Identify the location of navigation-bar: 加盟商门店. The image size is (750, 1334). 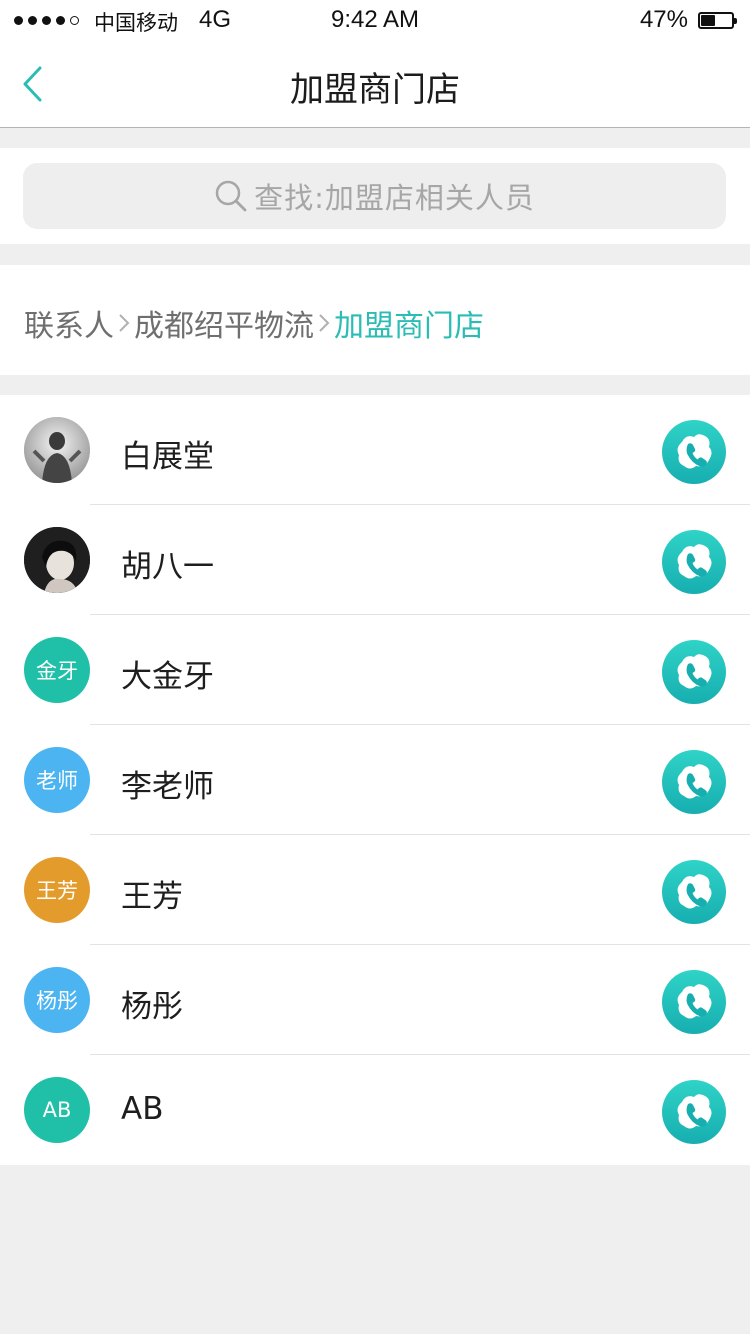
(375, 84).